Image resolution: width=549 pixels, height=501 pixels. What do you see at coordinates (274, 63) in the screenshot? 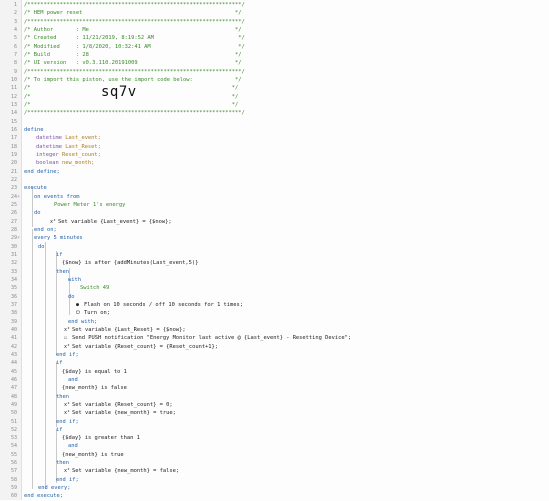
I see `code-line: 8 /* UI version : v0.3.110.20191009 */` at bounding box center [274, 63].